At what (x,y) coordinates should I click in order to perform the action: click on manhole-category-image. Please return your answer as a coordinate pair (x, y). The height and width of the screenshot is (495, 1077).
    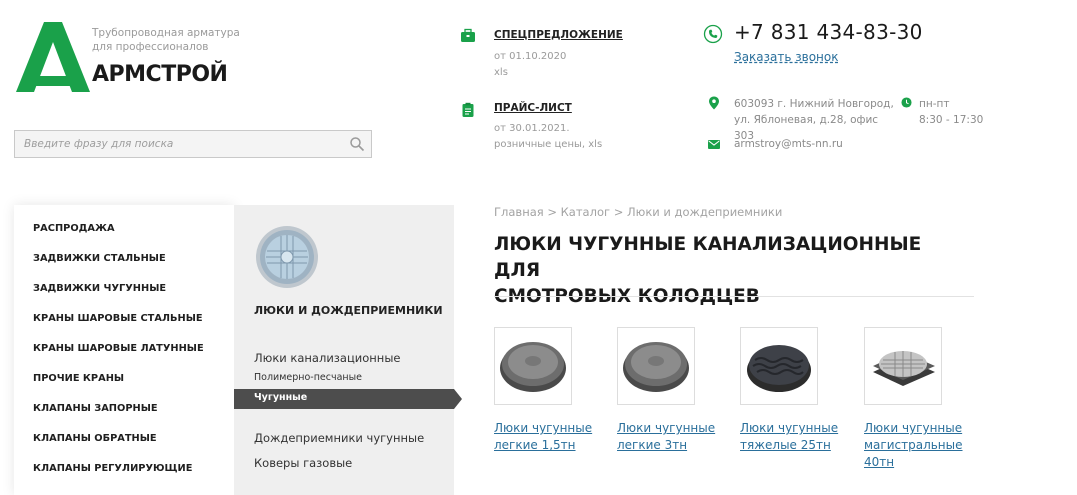
    Looking at the image, I should click on (287, 257).